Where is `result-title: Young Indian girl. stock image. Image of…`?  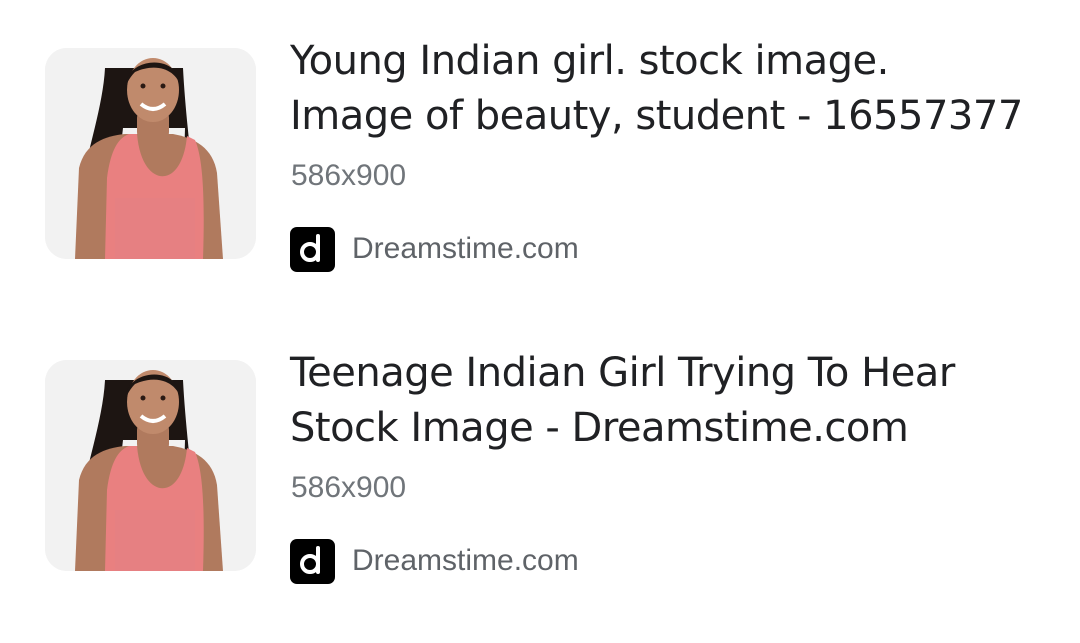 result-title: Young Indian girl. stock image. Image of… is located at coordinates (675, 89).